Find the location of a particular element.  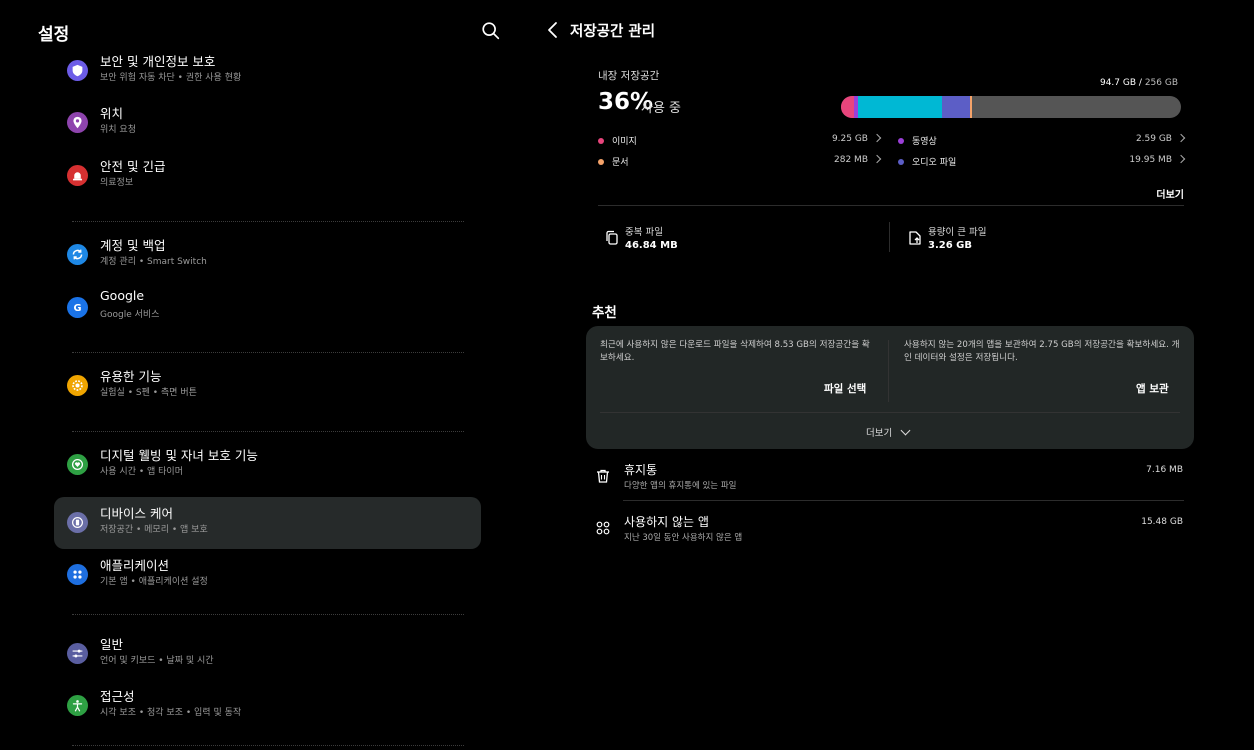

duplicate-files-size: 46.84 MB is located at coordinates (651, 245).